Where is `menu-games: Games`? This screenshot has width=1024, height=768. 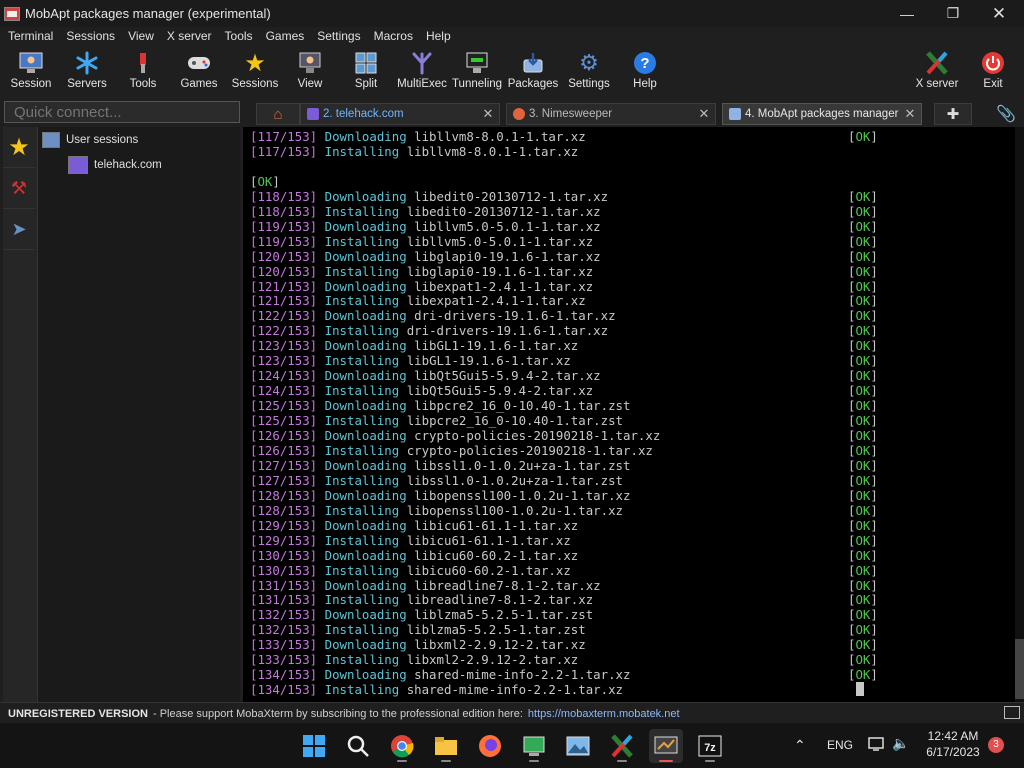
menu-games: Games is located at coordinates (281, 36).